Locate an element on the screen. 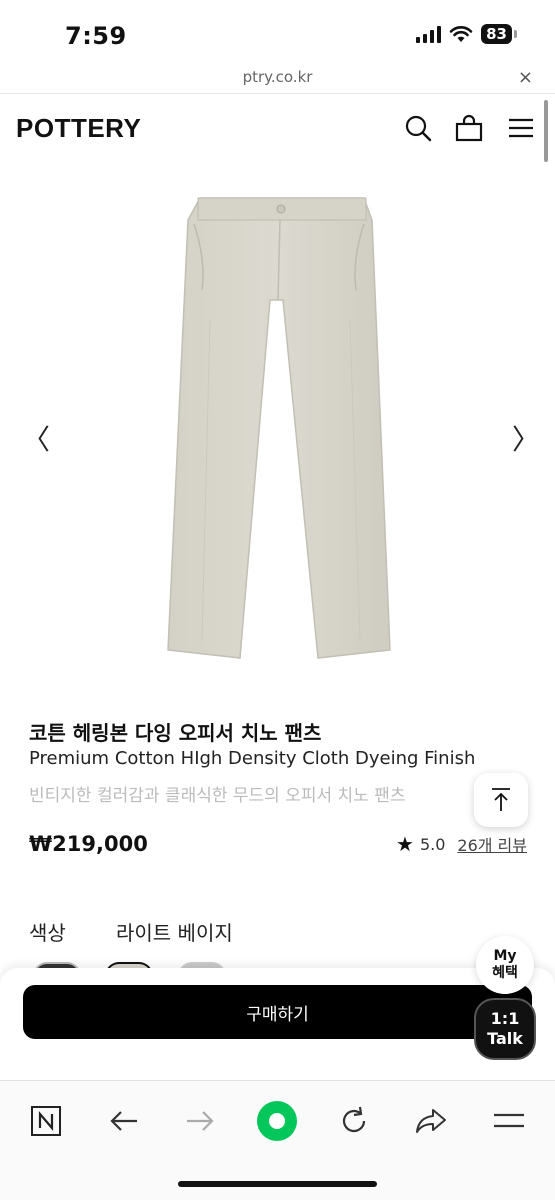 Image resolution: width=555 pixels, height=1200 pixels. carousel-prev-button: 〈 is located at coordinates (36, 438).